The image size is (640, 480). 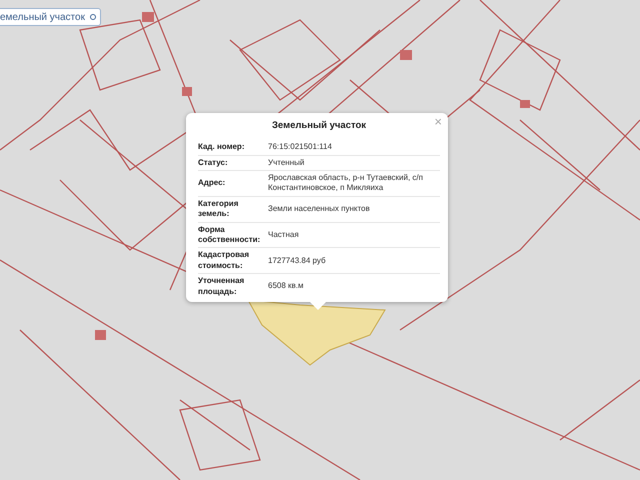 What do you see at coordinates (213, 163) in the screenshot?
I see `field-label: Статус:` at bounding box center [213, 163].